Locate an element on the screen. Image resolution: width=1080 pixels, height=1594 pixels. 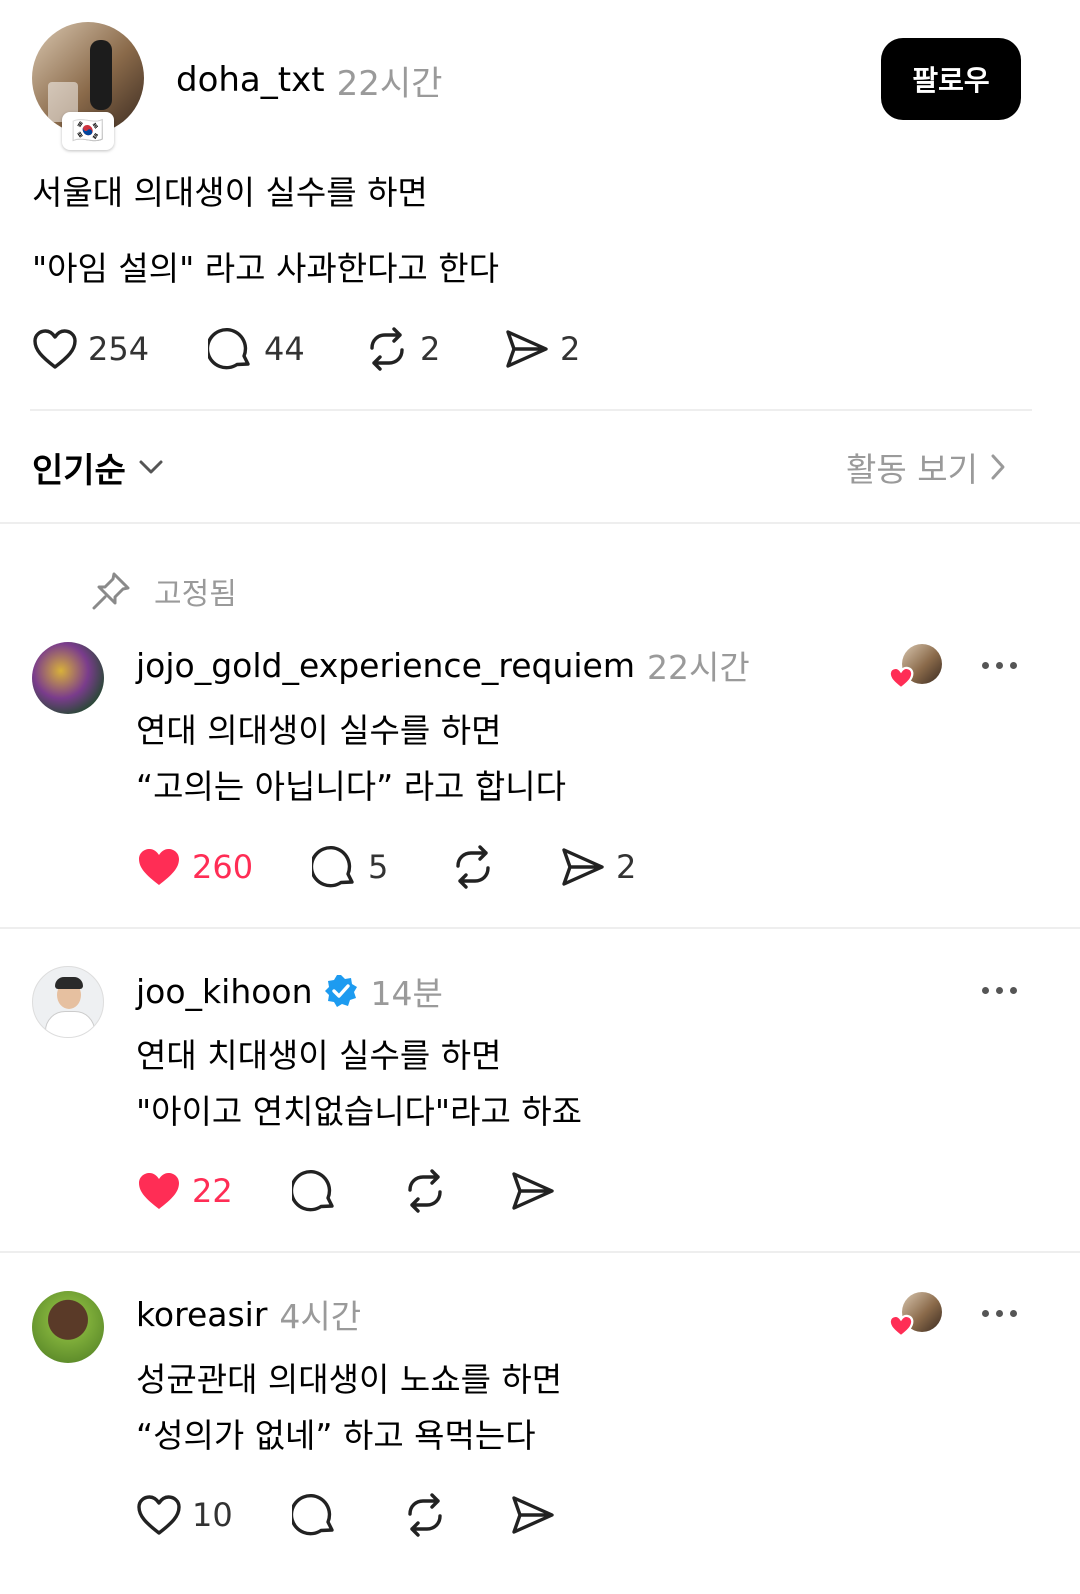
post-text-line2: "아임 설의" 라고 사과한다고 한다 is located at coordinates (265, 268).